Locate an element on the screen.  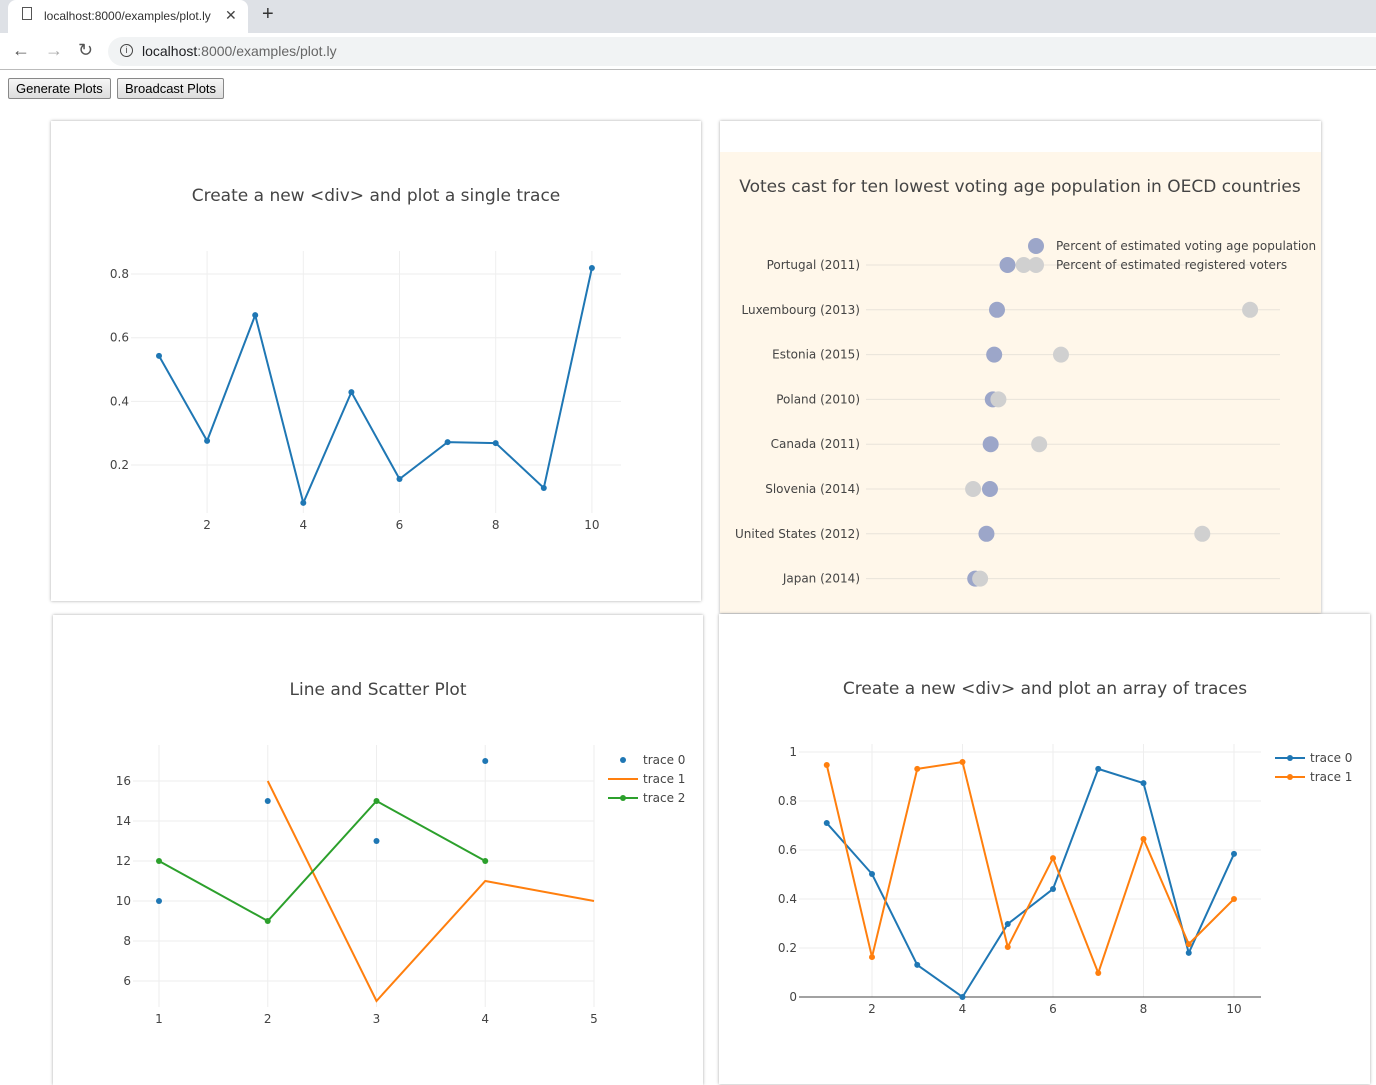
navigation-bar: ← → ↻ i localhost:8000/examples/plot.ly is located at coordinates (688, 51).